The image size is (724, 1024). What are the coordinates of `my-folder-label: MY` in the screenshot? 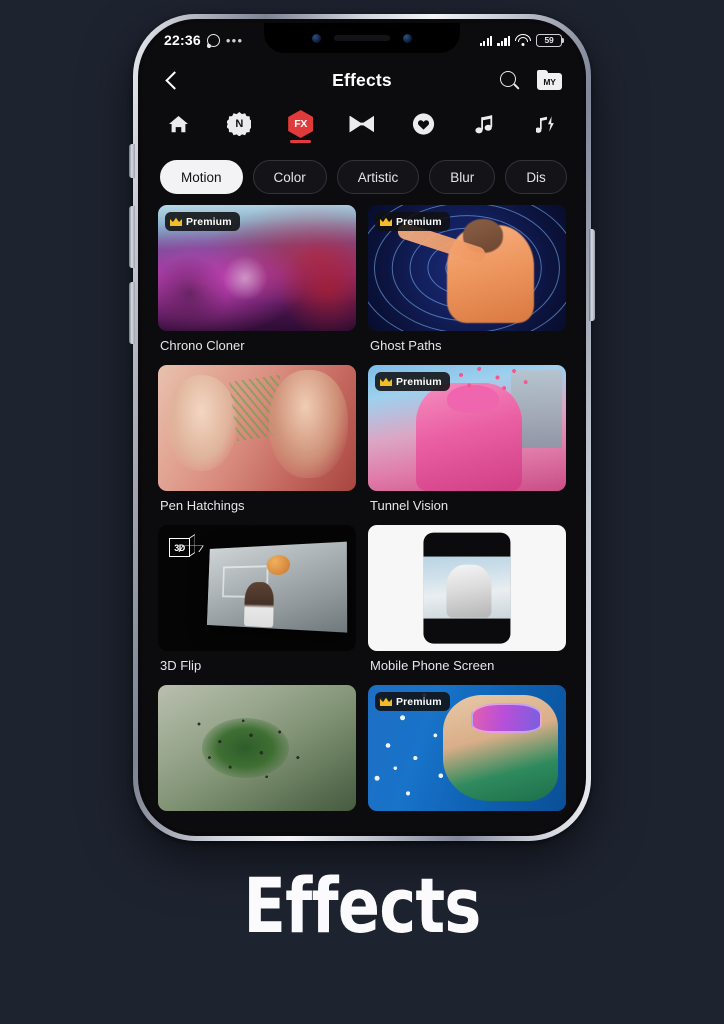 It's located at (549, 81).